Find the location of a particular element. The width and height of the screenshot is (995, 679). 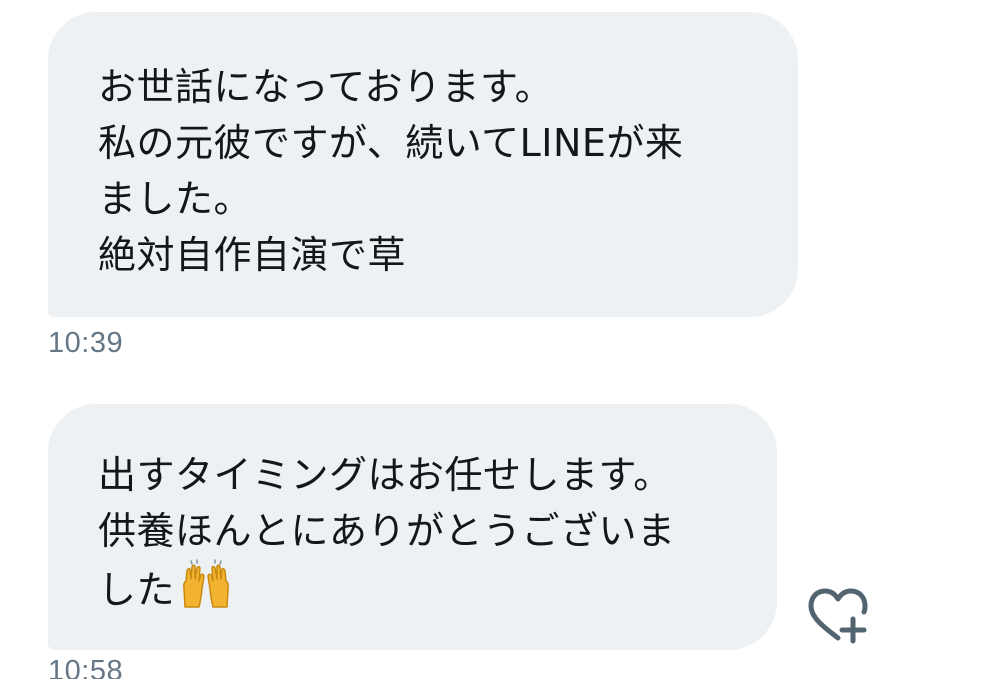

message-line: 供養ほんとにありがとうございま is located at coordinates (387, 531).